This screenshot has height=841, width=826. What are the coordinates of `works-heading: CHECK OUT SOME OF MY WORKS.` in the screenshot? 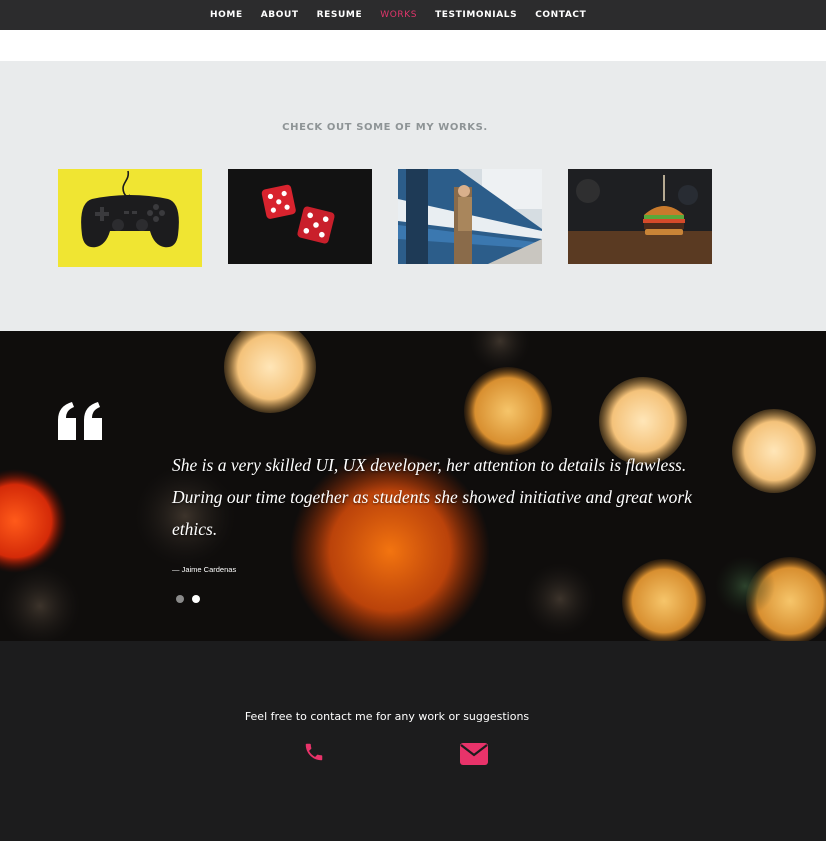 It's located at (385, 127).